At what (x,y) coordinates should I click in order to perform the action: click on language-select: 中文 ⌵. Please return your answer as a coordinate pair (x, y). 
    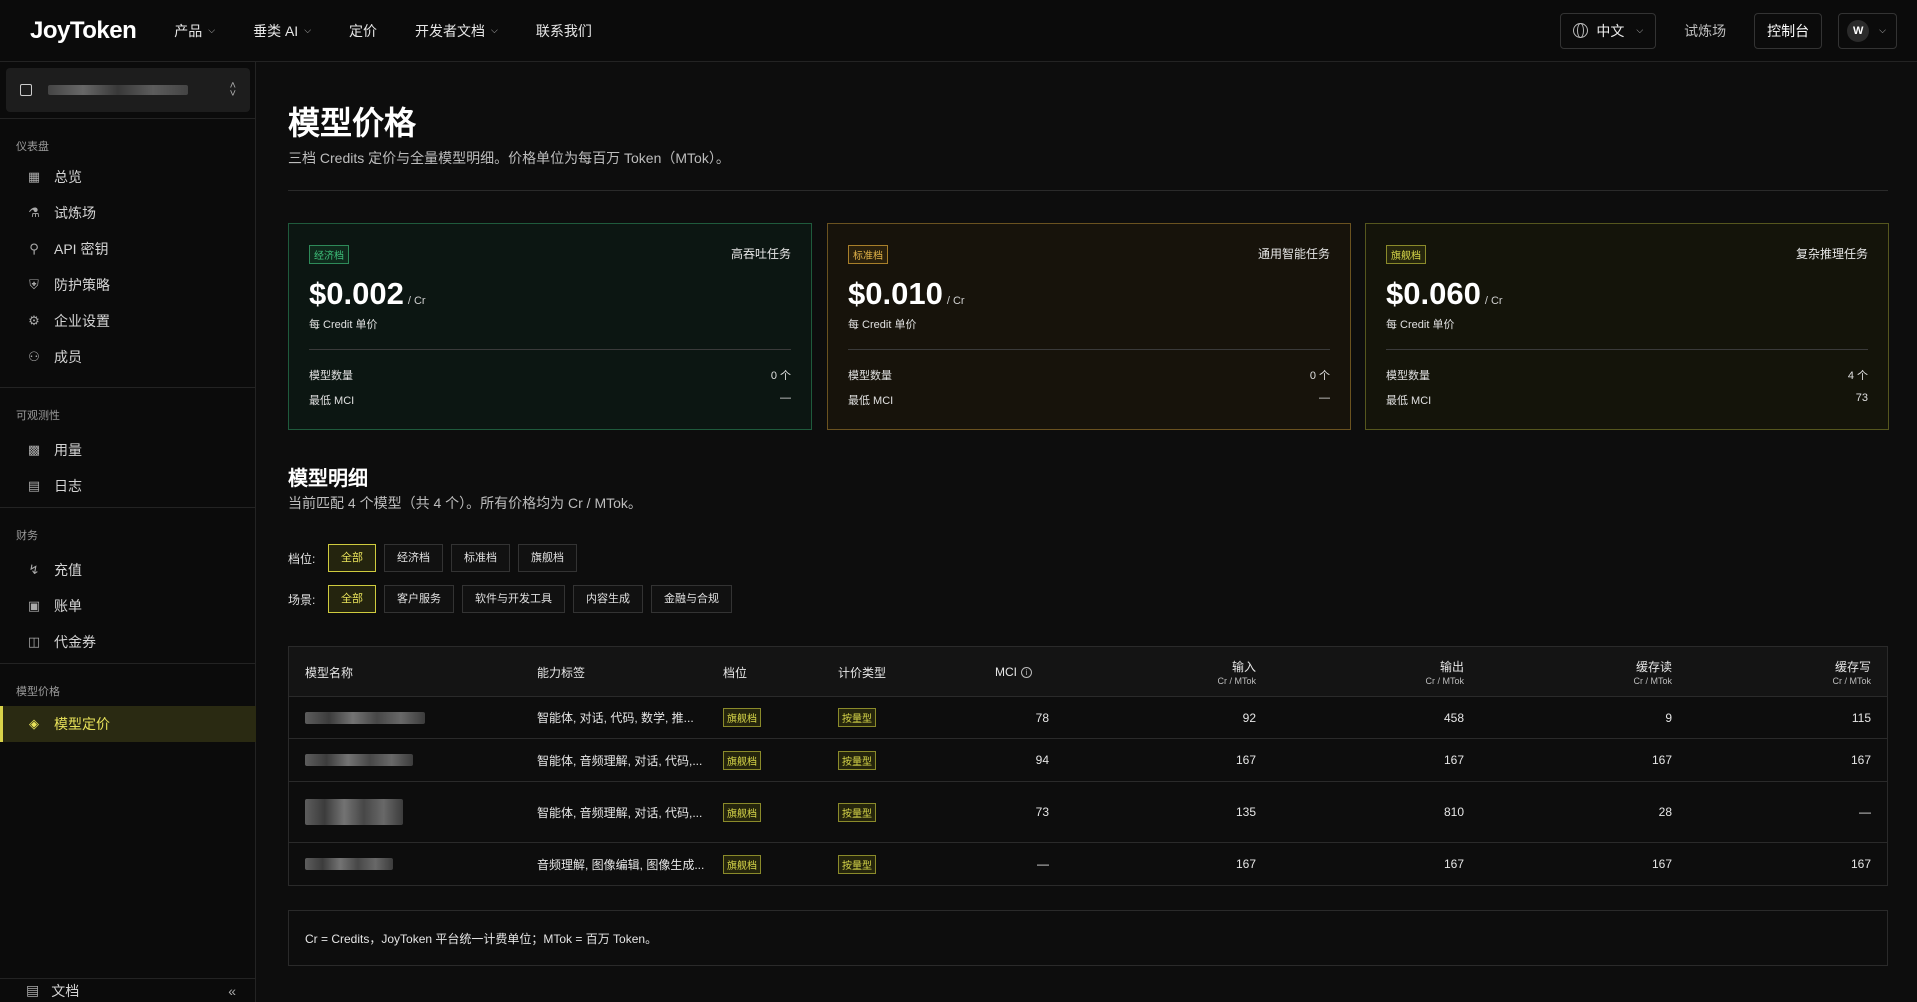
    Looking at the image, I should click on (1608, 30).